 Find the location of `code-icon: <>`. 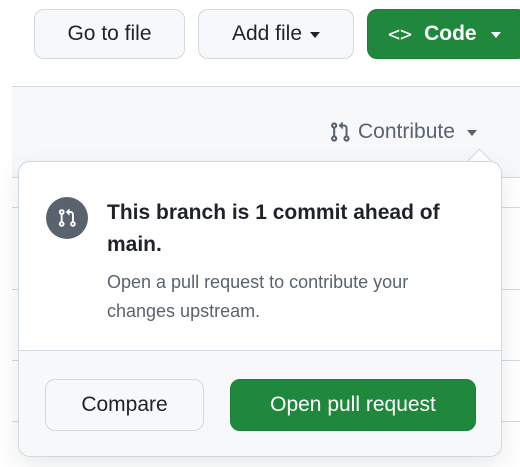

code-icon: <> is located at coordinates (400, 34).